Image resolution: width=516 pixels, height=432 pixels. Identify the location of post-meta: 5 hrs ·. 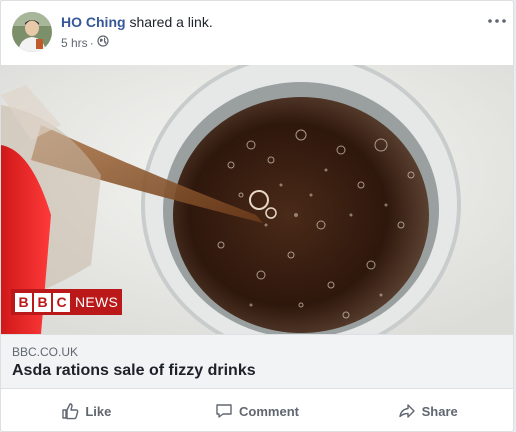
(85, 42).